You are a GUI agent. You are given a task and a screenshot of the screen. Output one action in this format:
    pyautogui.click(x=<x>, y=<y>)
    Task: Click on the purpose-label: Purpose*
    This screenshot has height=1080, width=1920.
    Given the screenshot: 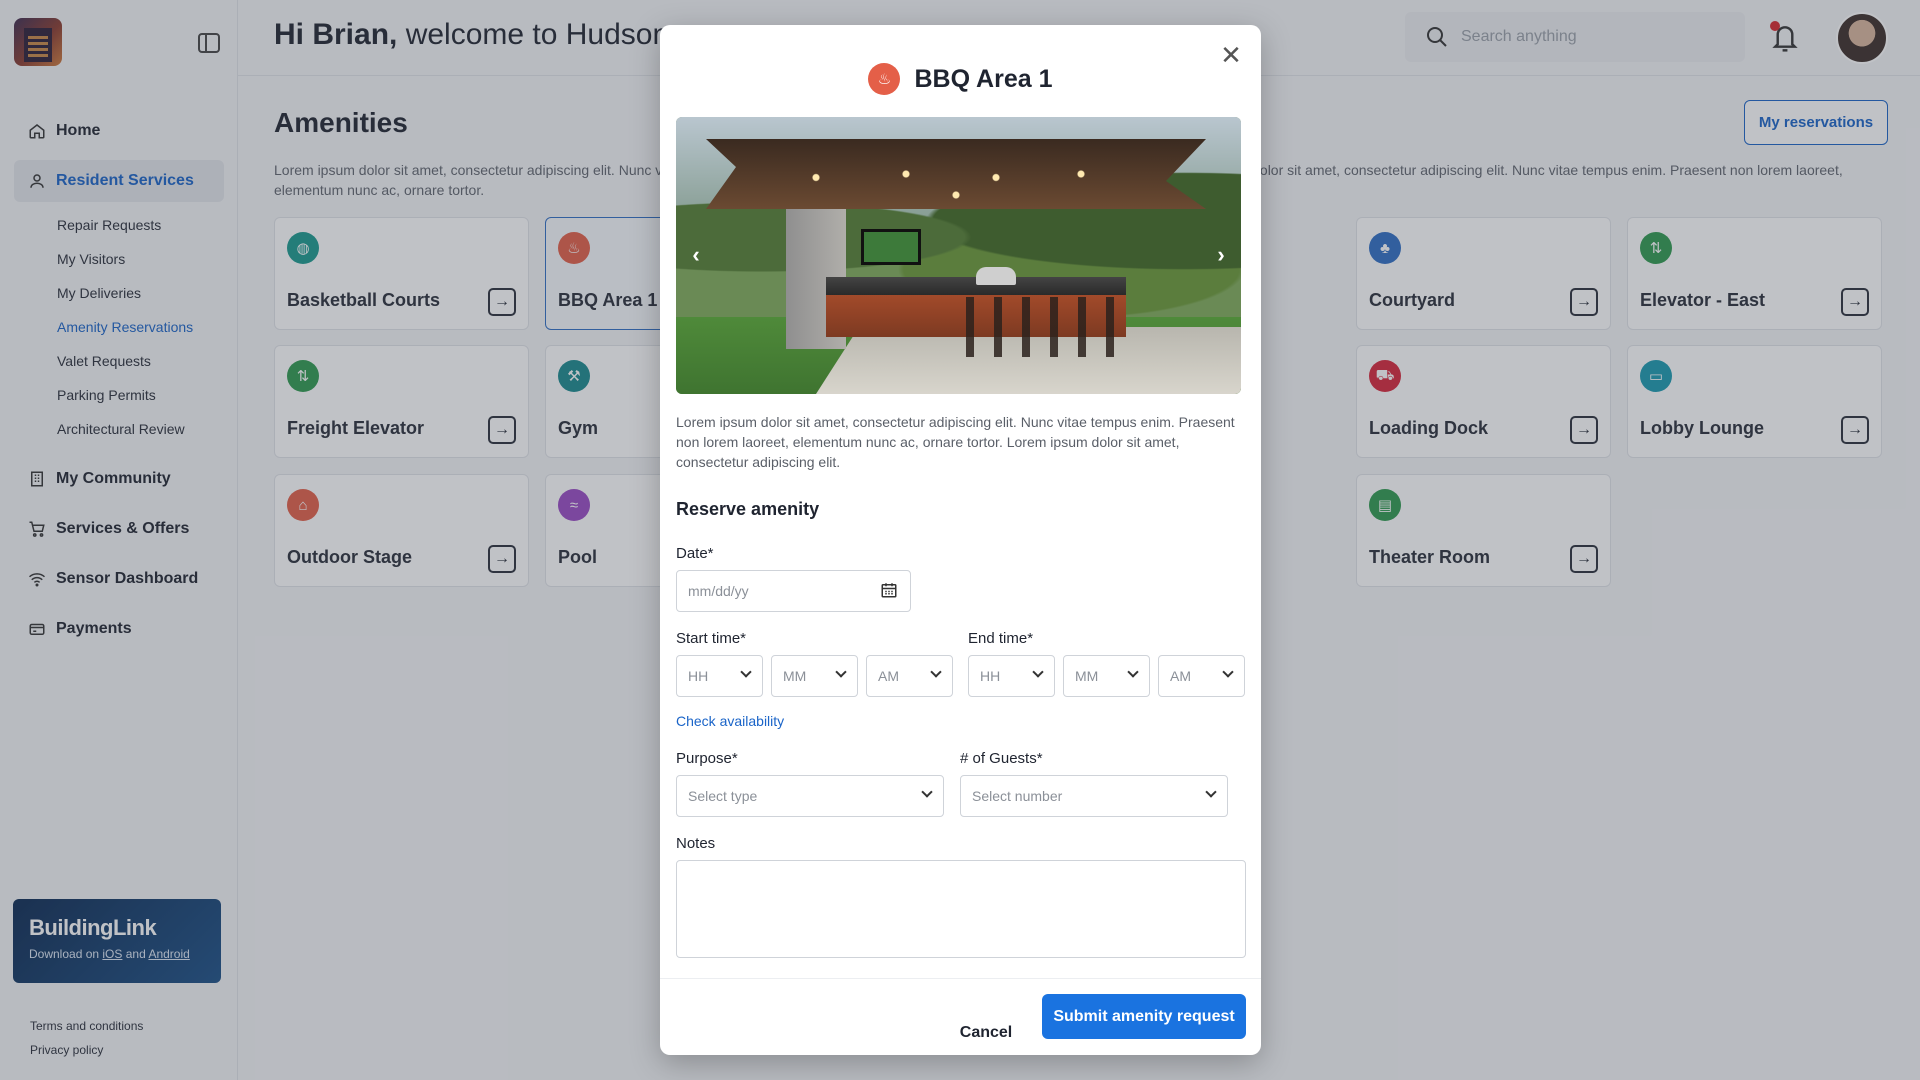 What is the action you would take?
    pyautogui.click(x=707, y=758)
    